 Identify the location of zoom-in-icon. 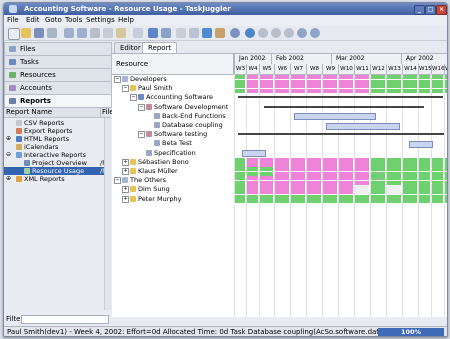
(302, 33).